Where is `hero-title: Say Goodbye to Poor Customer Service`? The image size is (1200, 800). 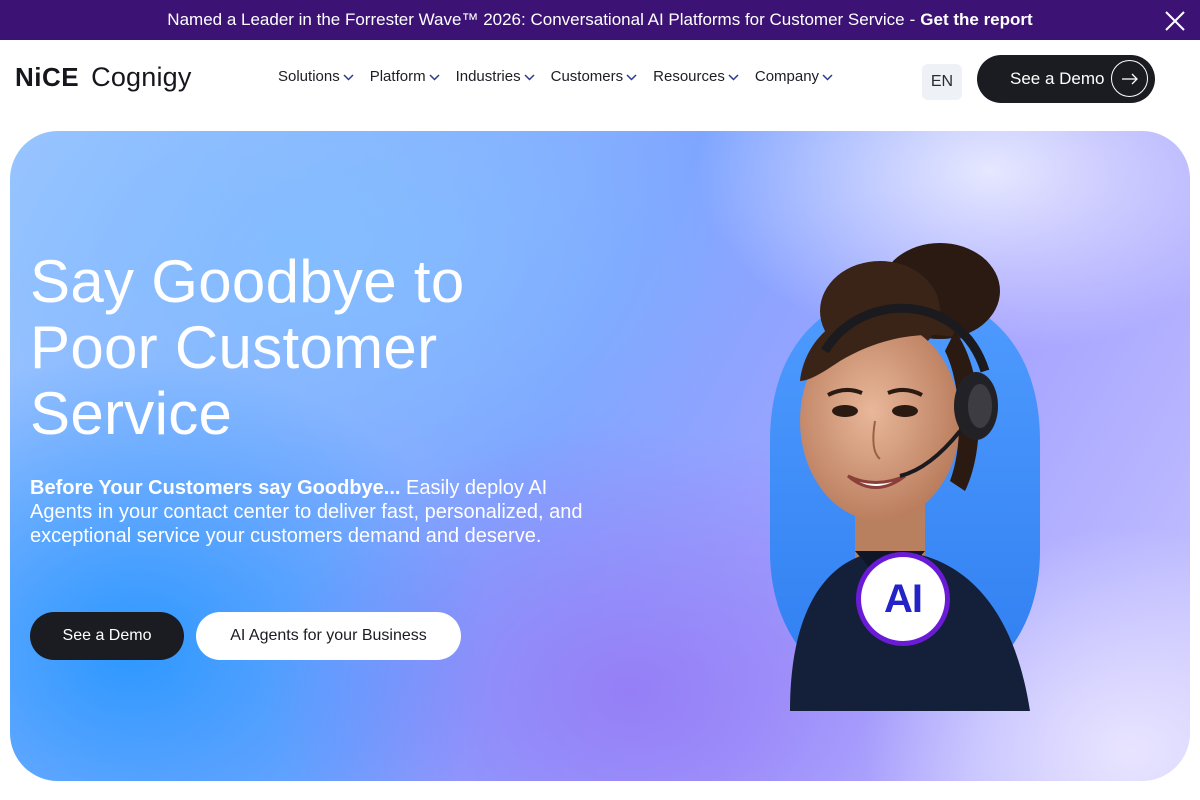 hero-title: Say Goodbye to Poor Customer Service is located at coordinates (247, 347).